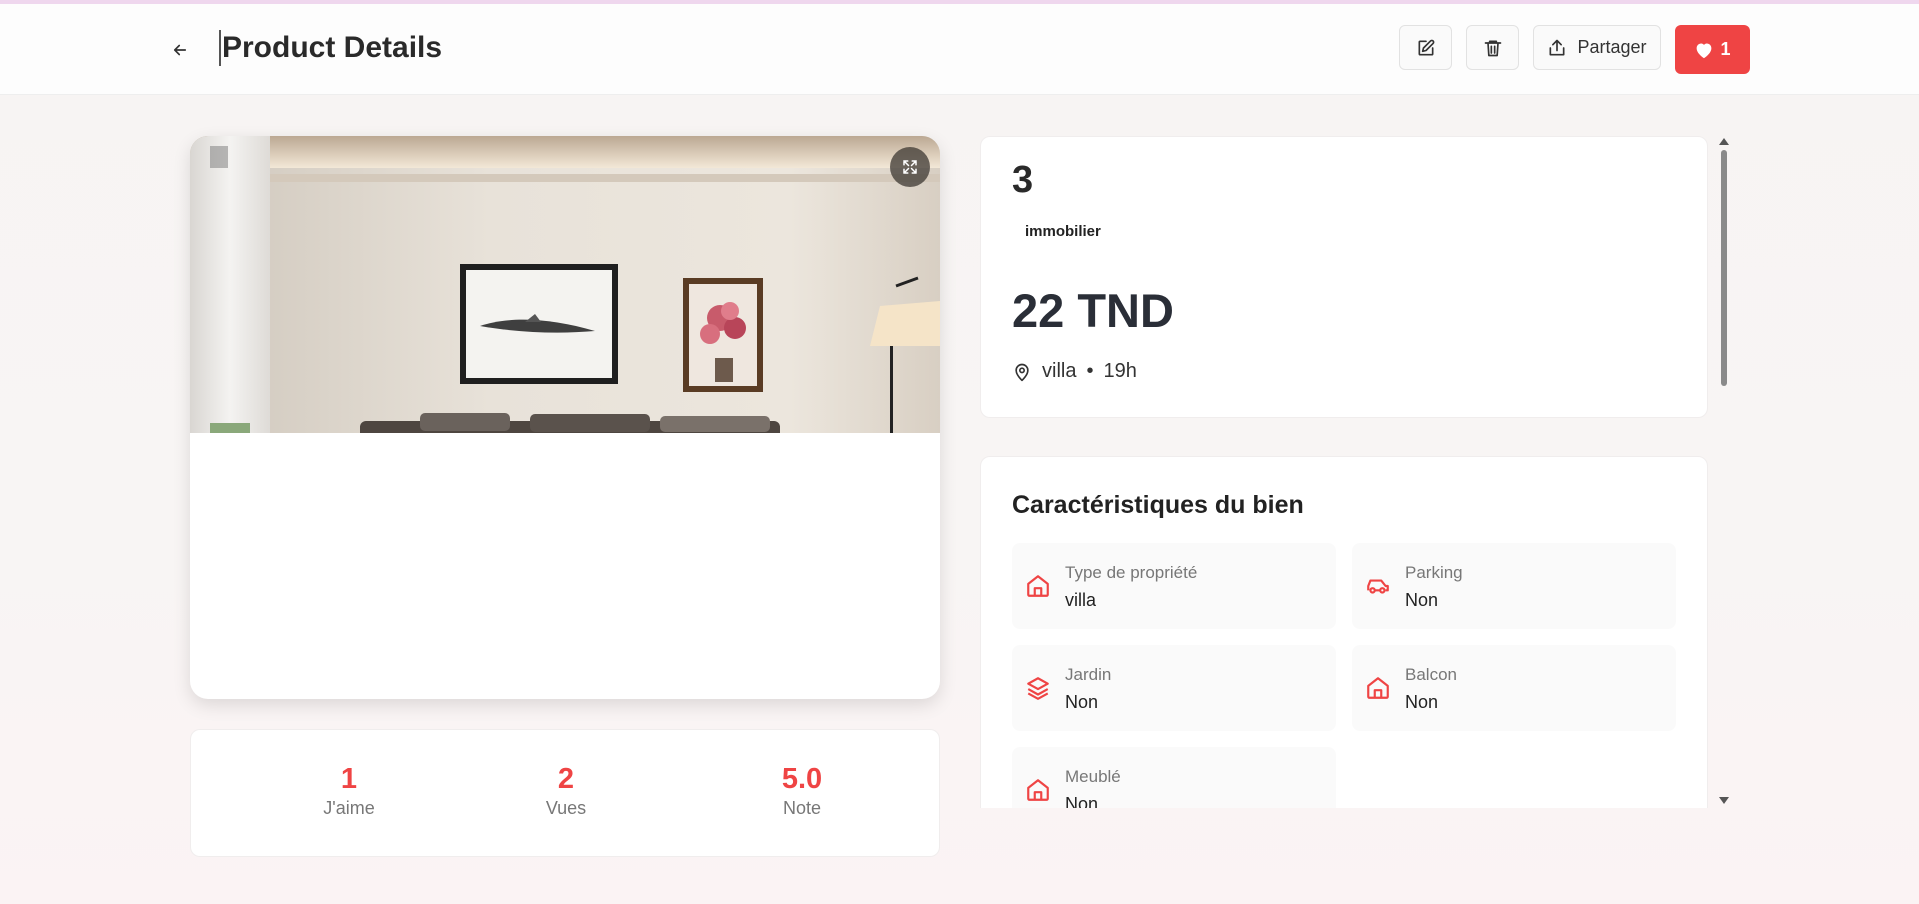 The image size is (1919, 904). What do you see at coordinates (1724, 141) in the screenshot?
I see `scroll-up-arrow` at bounding box center [1724, 141].